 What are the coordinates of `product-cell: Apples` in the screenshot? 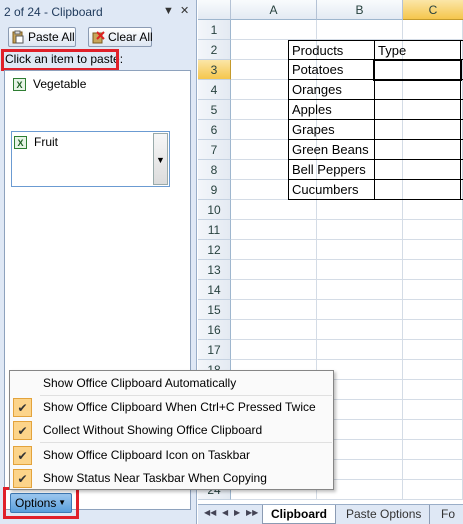 It's located at (331, 110).